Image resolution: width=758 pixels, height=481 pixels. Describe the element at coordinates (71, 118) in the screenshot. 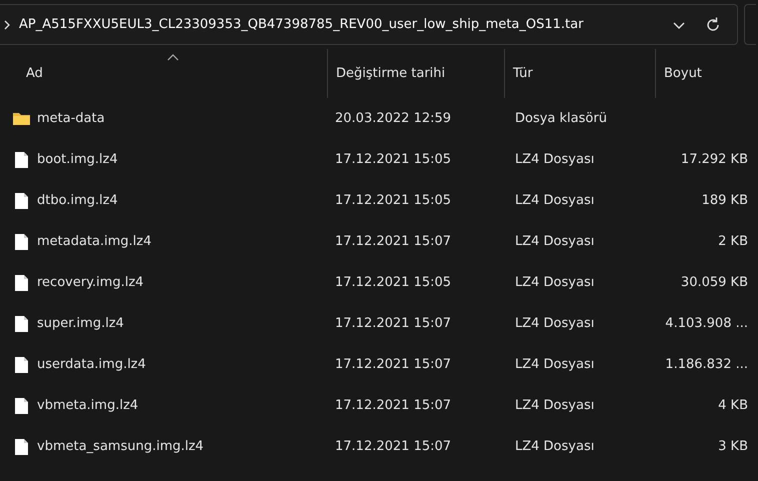

I see `folder-name: meta-data` at that location.